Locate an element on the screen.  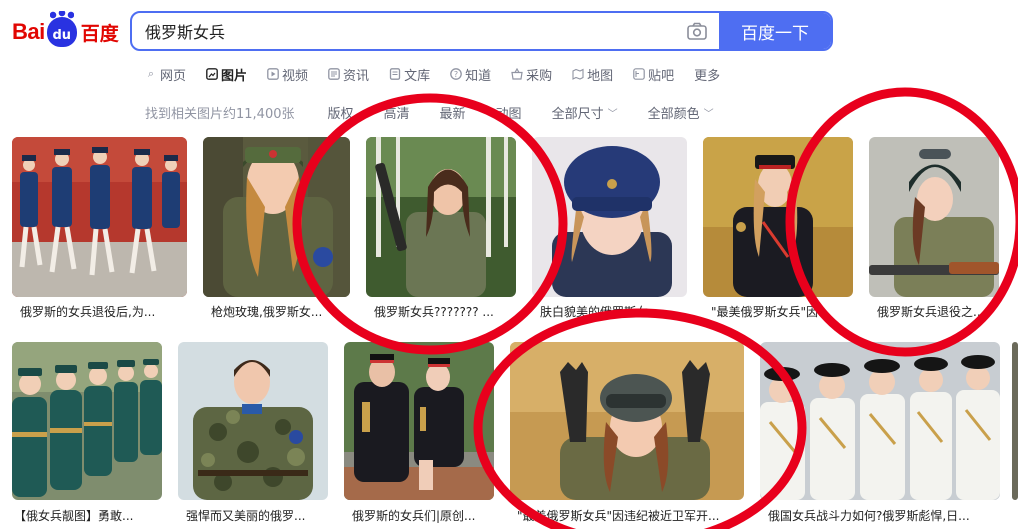
video-icon is located at coordinates (273, 74).